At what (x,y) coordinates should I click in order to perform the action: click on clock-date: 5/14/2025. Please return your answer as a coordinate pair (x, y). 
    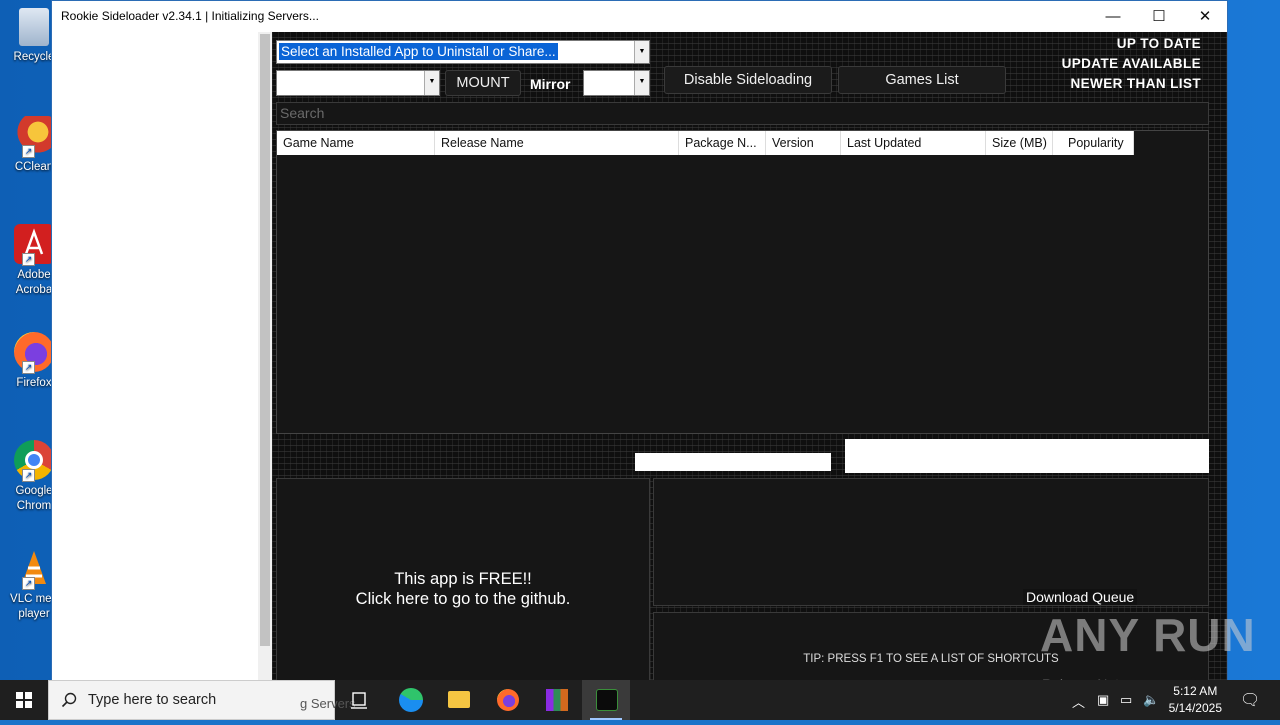
    Looking at the image, I should click on (1195, 708).